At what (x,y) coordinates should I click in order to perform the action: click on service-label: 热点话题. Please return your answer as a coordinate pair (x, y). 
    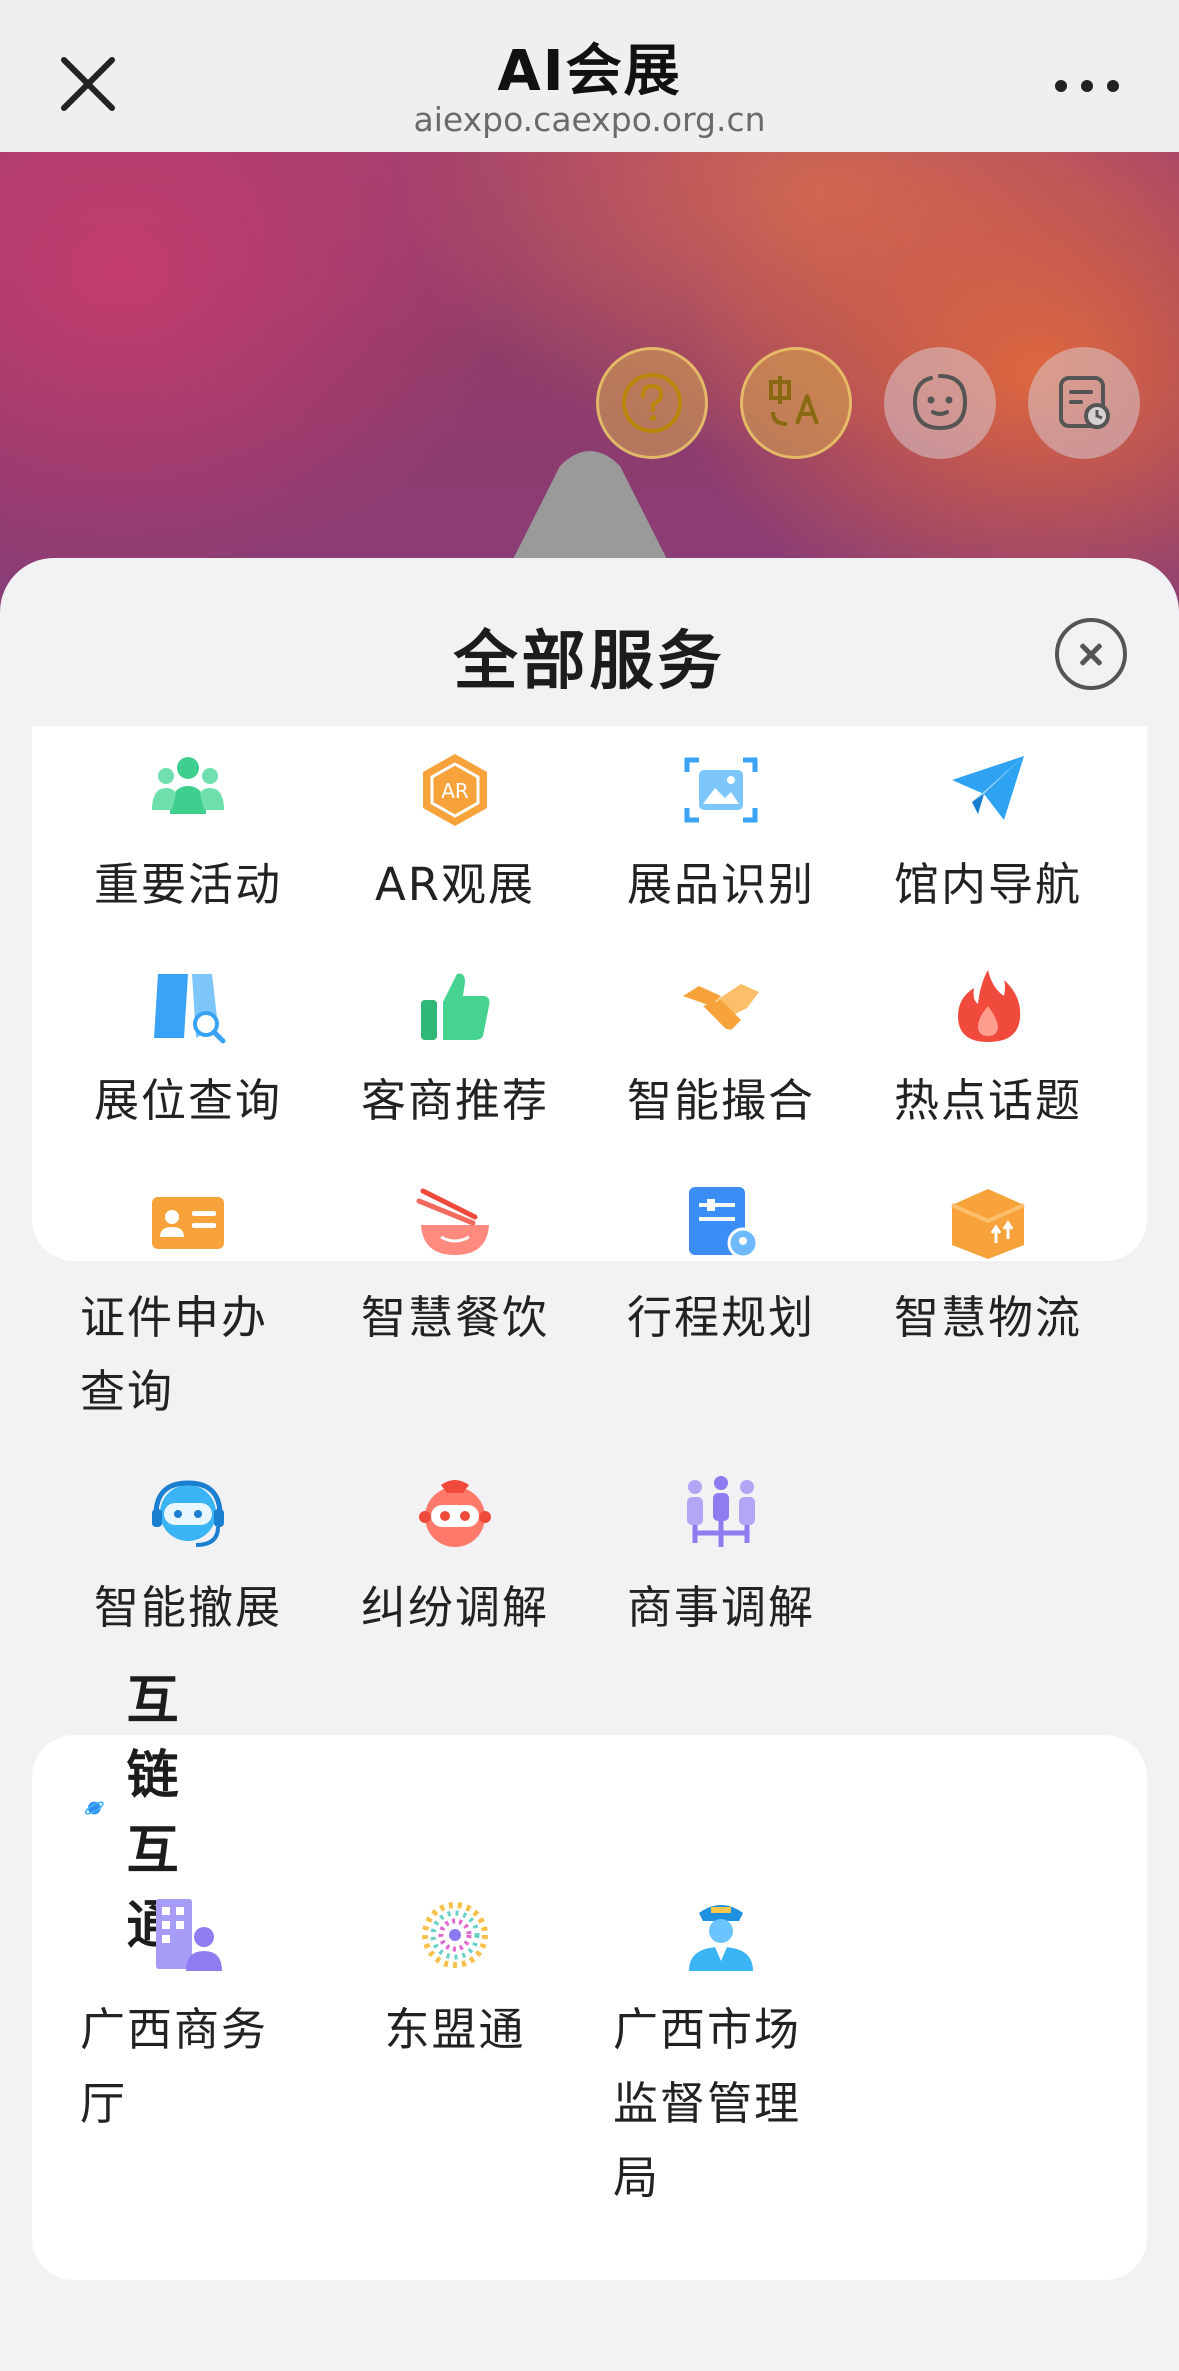
    Looking at the image, I should click on (987, 1100).